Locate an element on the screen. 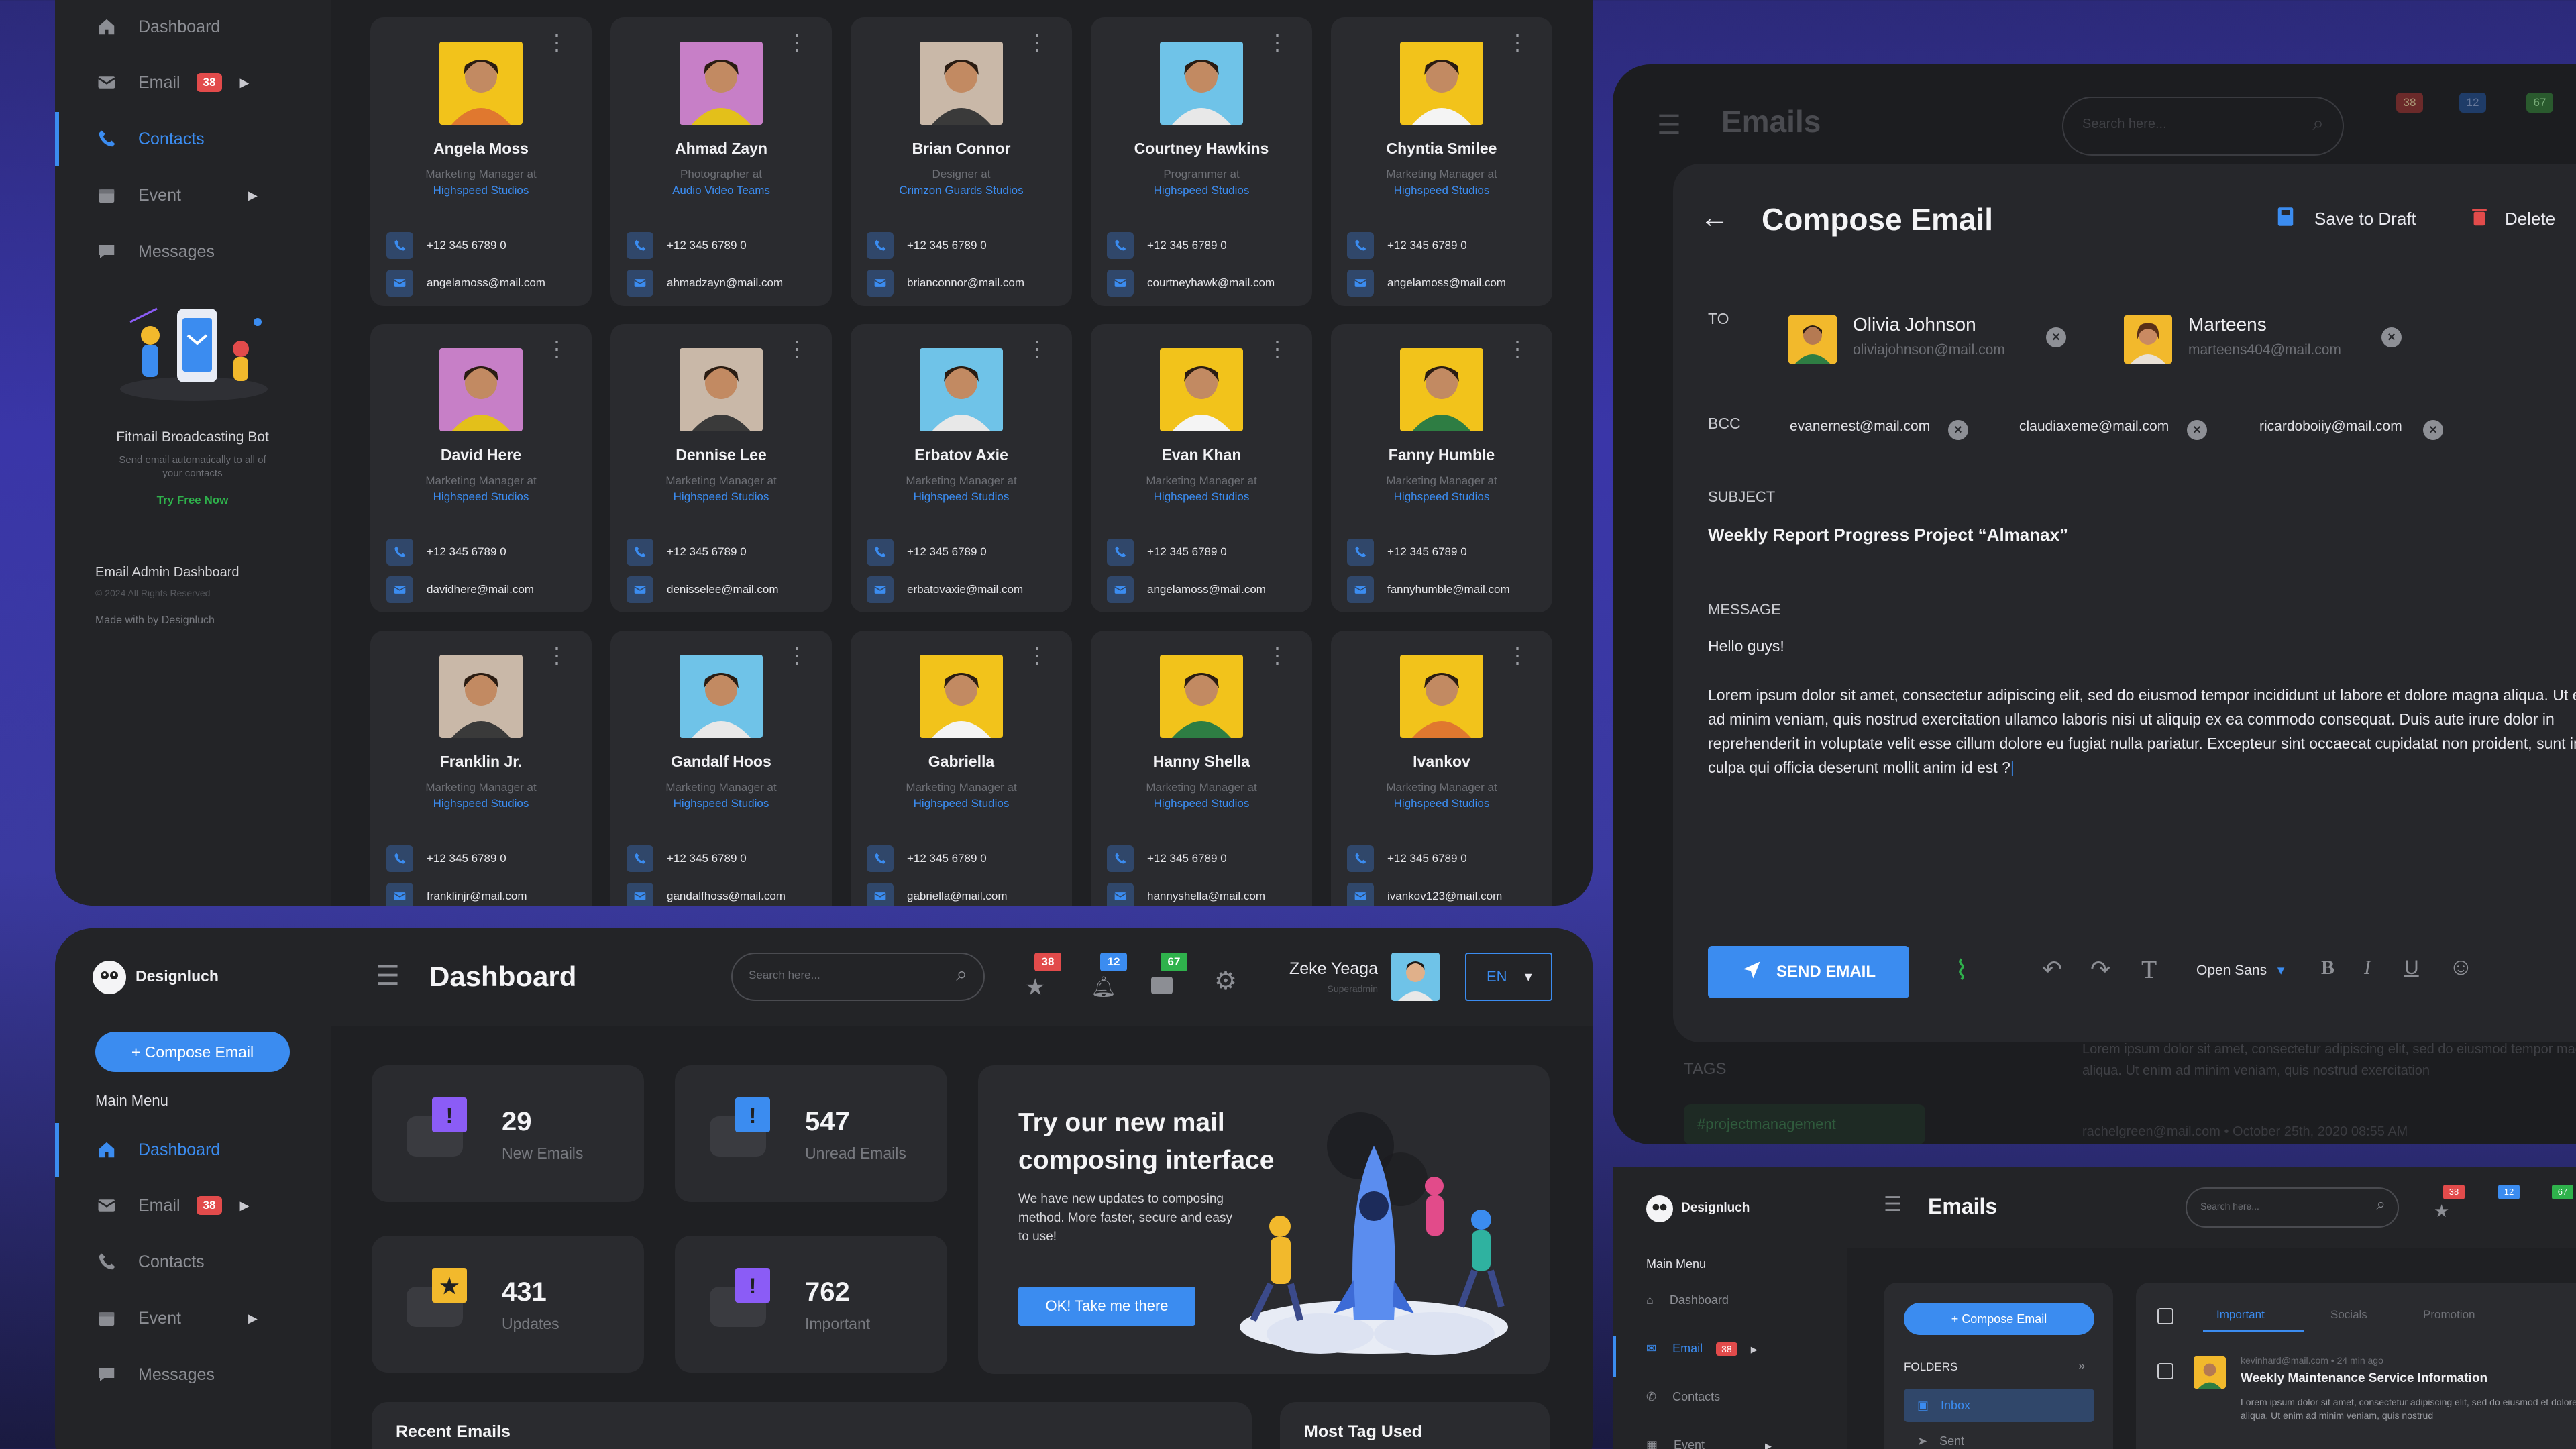 This screenshot has width=2576, height=1449. stat-card: ! 547 Unread Emails is located at coordinates (811, 1133).